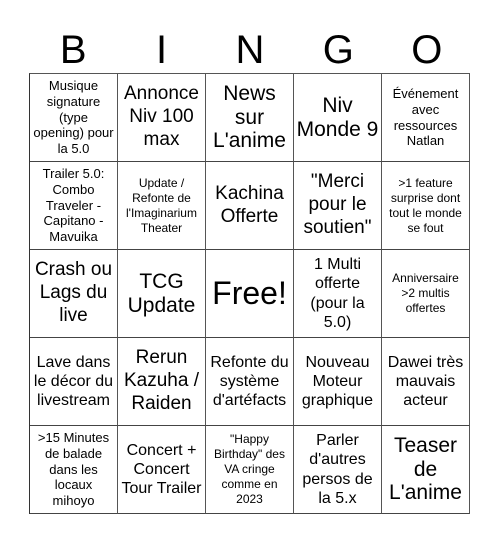 This screenshot has width=500, height=544. I want to click on bingo-cell: Niv Monde 9, so click(338, 118).